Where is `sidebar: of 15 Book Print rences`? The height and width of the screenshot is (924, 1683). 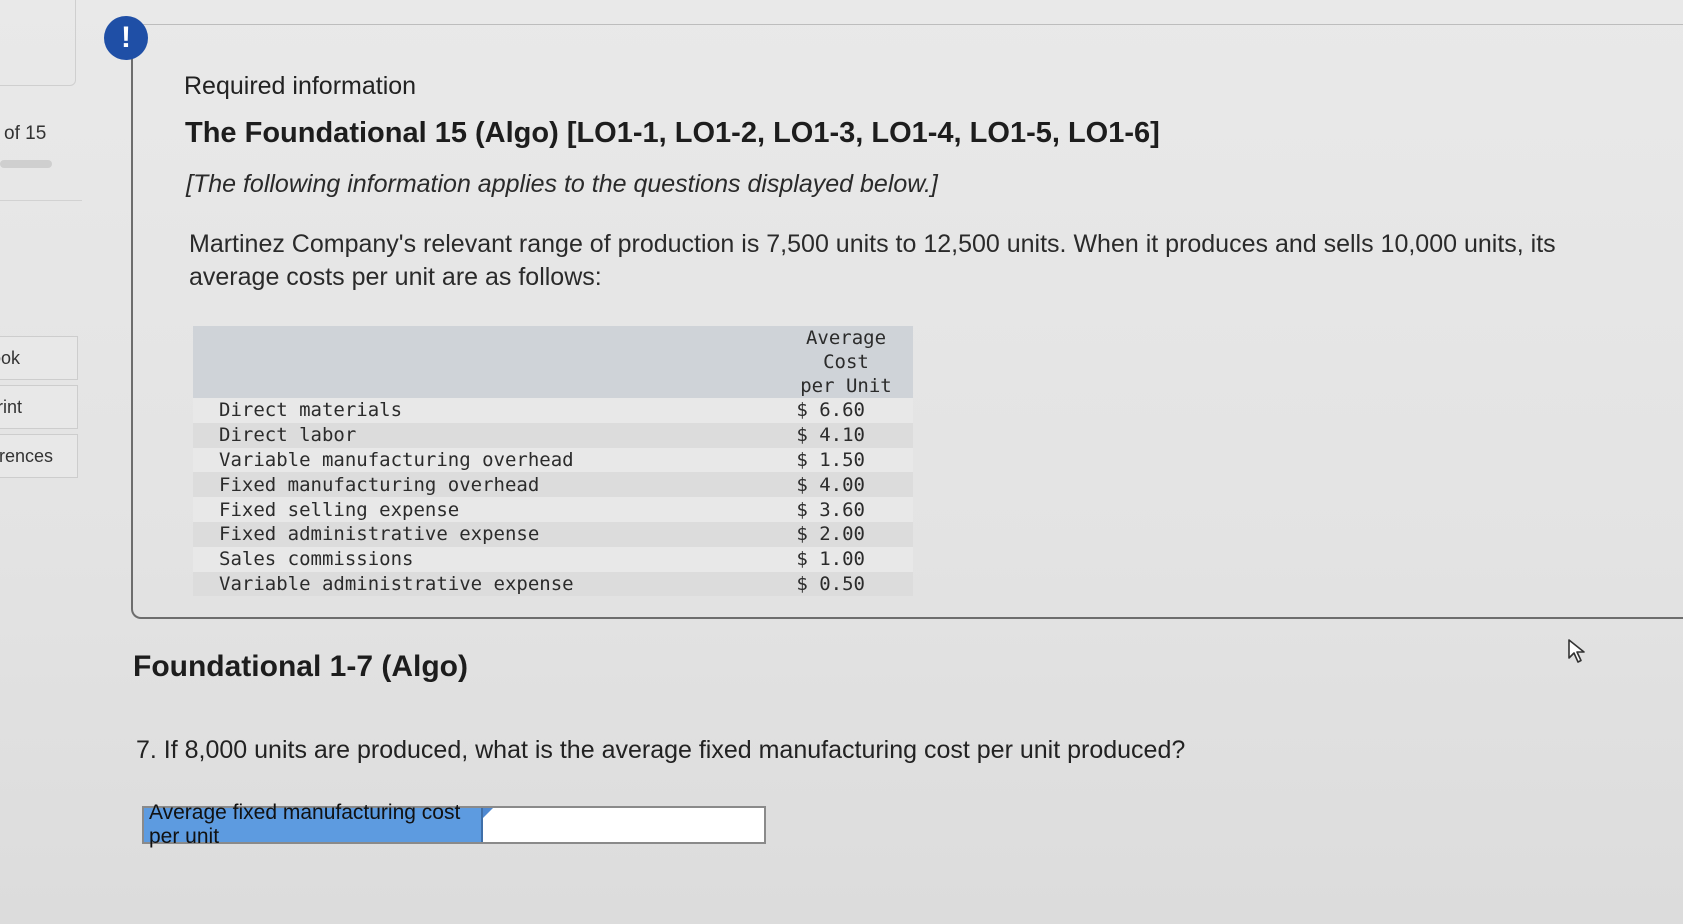
sidebar: of 15 Book Print rences is located at coordinates (41, 462).